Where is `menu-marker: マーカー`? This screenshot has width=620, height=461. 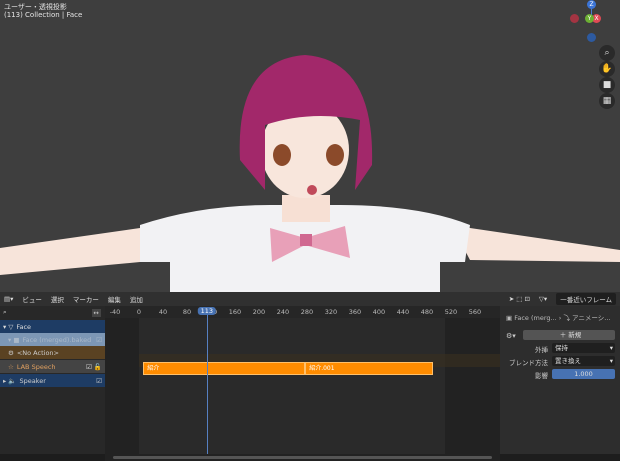 menu-marker: マーカー is located at coordinates (86, 299).